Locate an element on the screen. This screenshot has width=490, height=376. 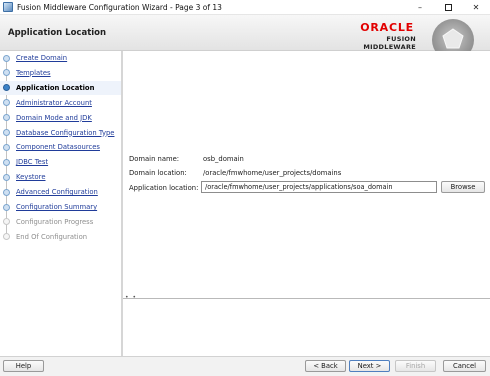
sidebar-item-application-location: Application Location is located at coordinates (60, 87).